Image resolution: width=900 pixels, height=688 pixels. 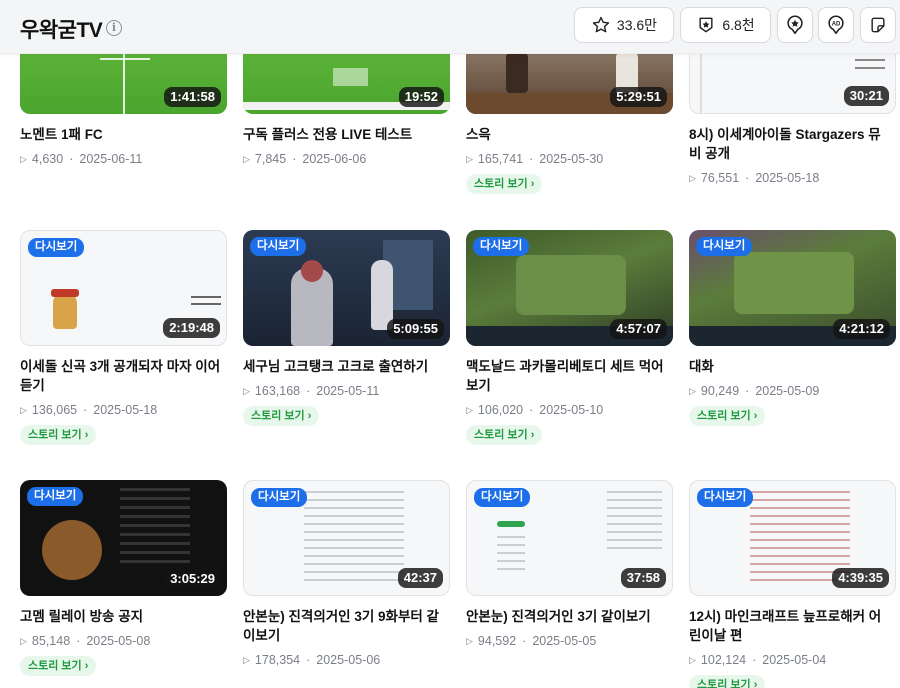 I want to click on video-duration: 5:29:51, so click(x=638, y=97).